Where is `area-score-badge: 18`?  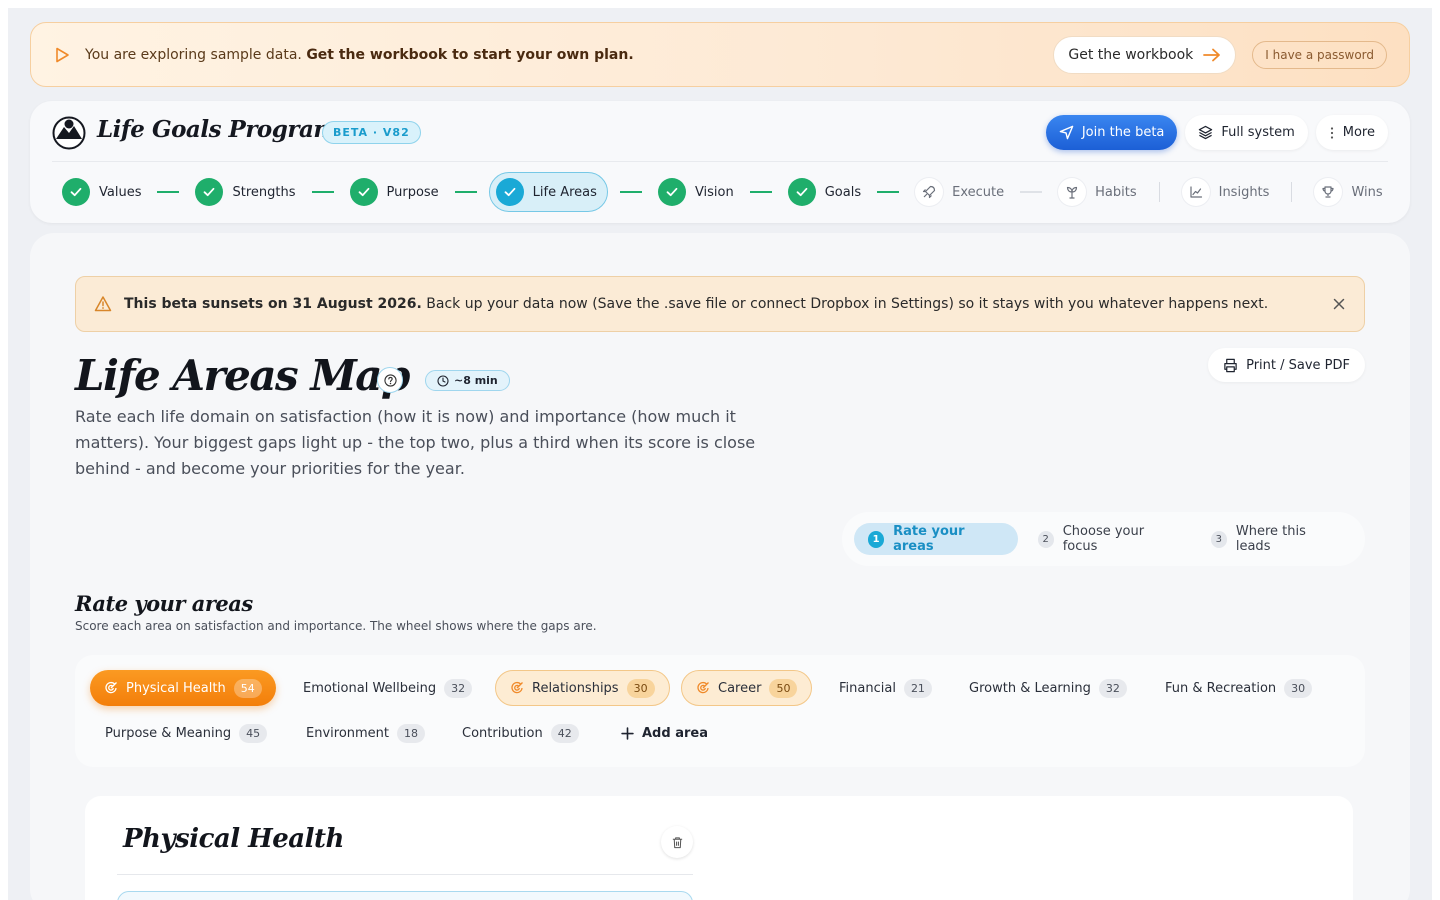
area-score-badge: 18 is located at coordinates (411, 733).